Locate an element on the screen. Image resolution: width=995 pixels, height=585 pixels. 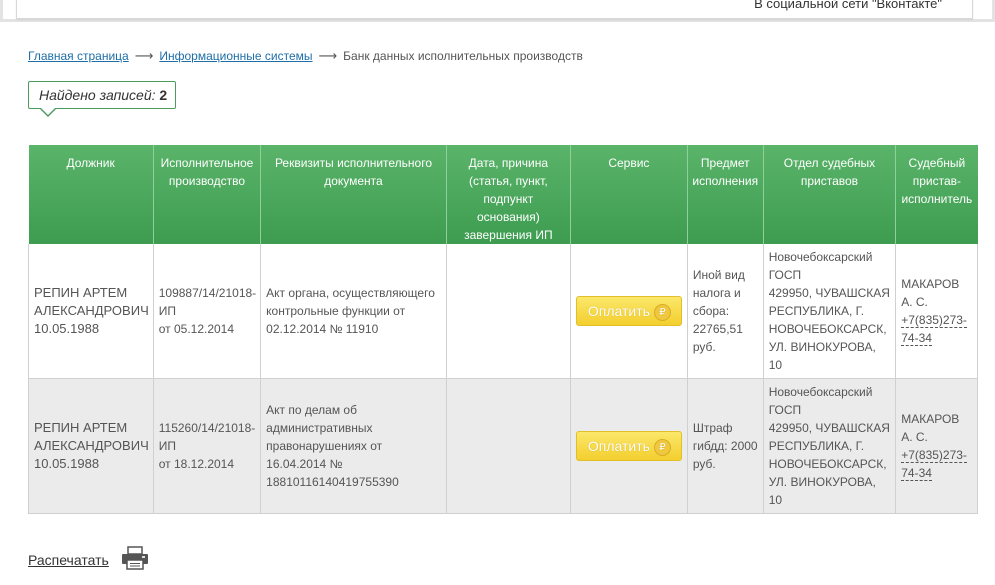
breadcrumb-current: Банк данных исполнительных производств is located at coordinates (463, 56).